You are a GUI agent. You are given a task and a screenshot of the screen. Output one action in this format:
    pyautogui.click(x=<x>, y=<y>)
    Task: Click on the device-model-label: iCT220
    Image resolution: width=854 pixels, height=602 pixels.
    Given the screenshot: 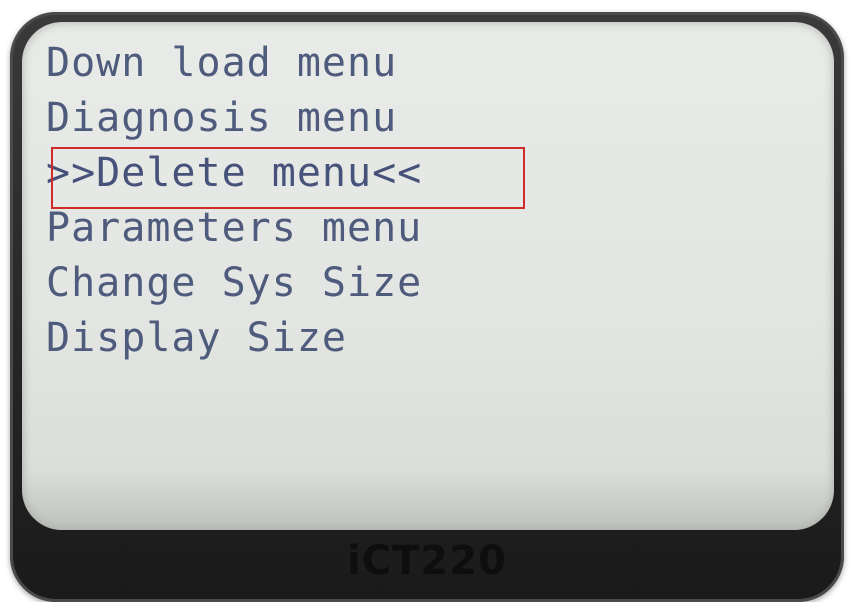 What is the action you would take?
    pyautogui.click(x=427, y=561)
    